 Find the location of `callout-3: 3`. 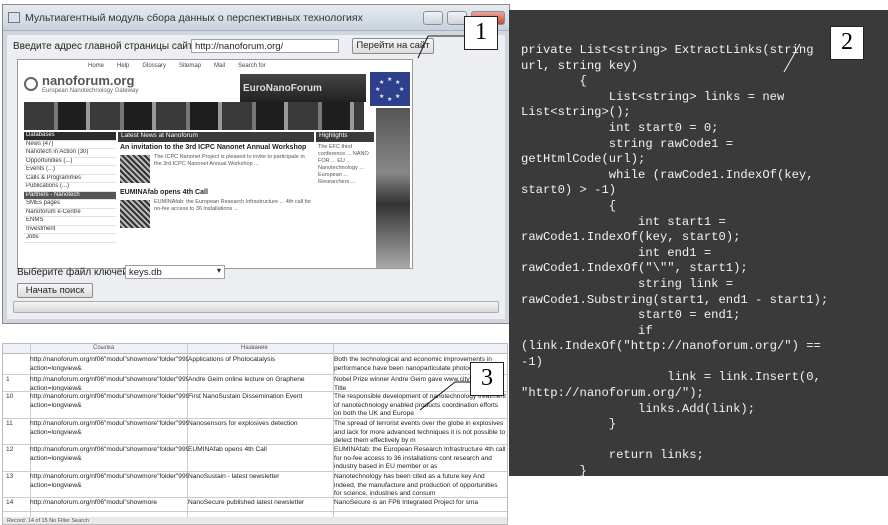

callout-3: 3 is located at coordinates (487, 379).